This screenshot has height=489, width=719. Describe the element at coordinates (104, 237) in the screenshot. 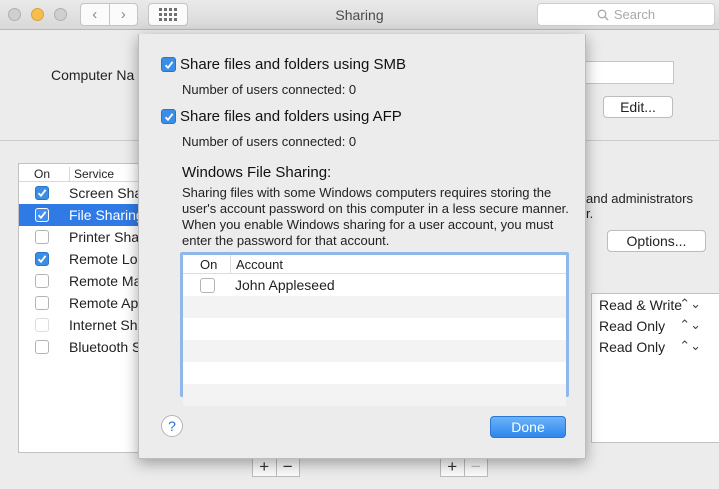

I see `service-label: Printer Sha` at that location.